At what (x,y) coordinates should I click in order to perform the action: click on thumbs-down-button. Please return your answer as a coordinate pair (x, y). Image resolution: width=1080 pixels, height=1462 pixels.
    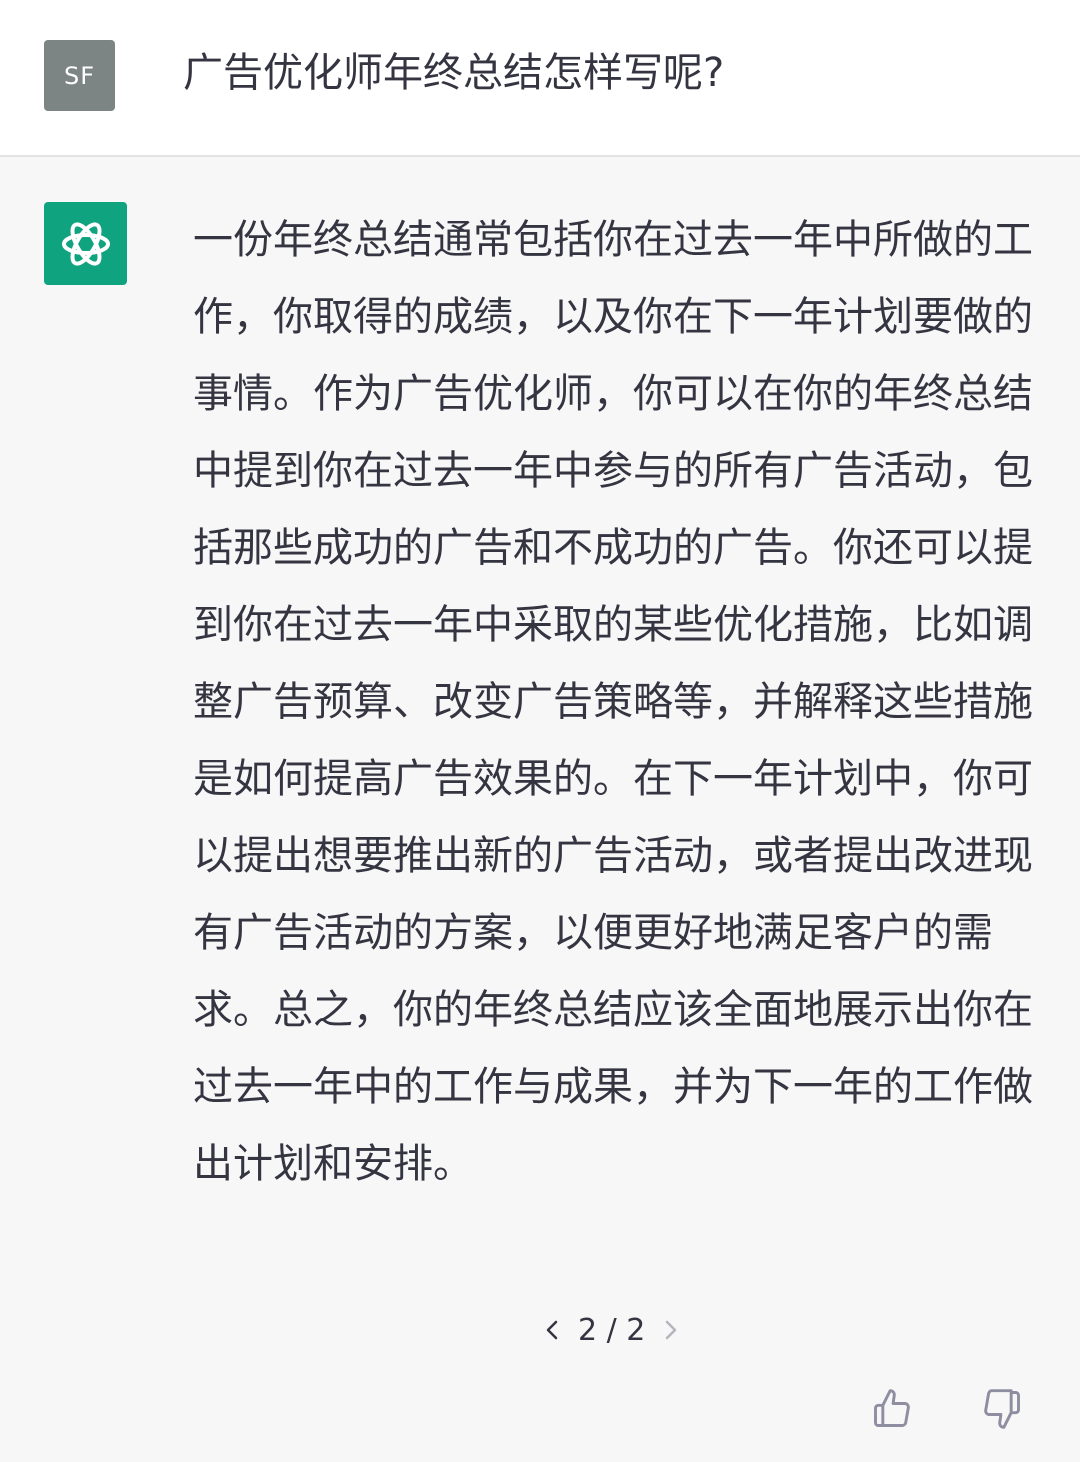
    Looking at the image, I should click on (1002, 1409).